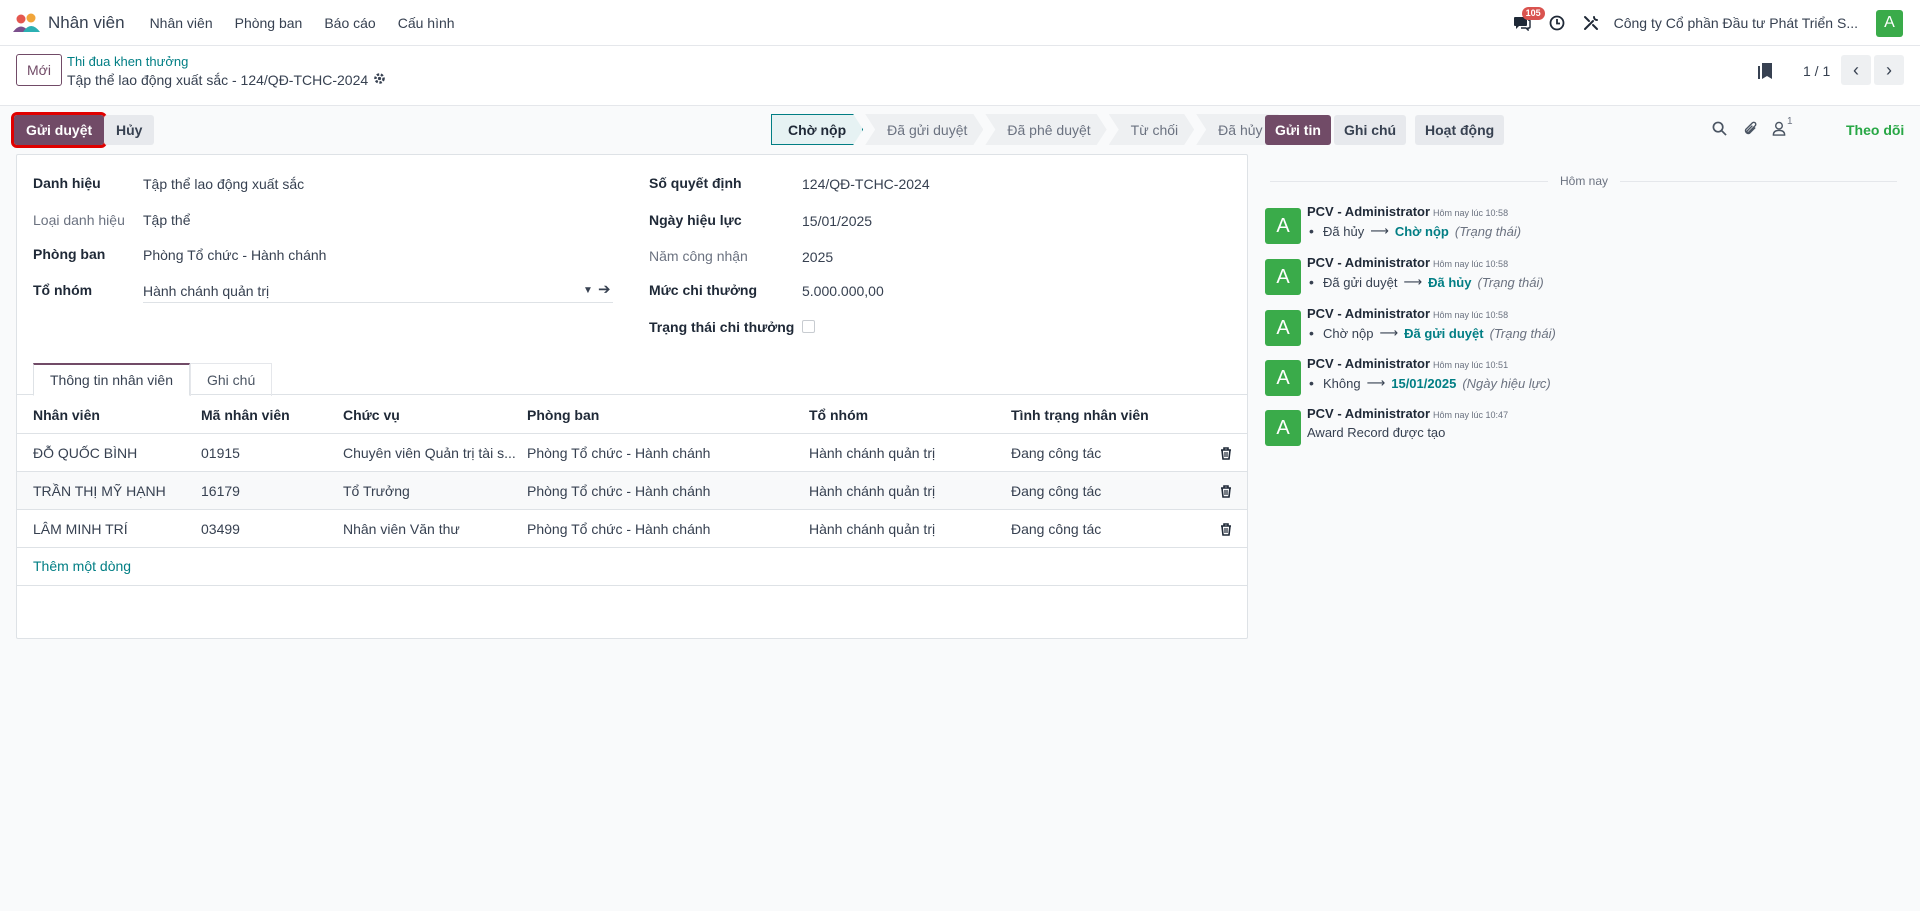  I want to click on tracking-line: Không ⟶ 15/01/2025 (Ngày hiệu lực), so click(1430, 383).